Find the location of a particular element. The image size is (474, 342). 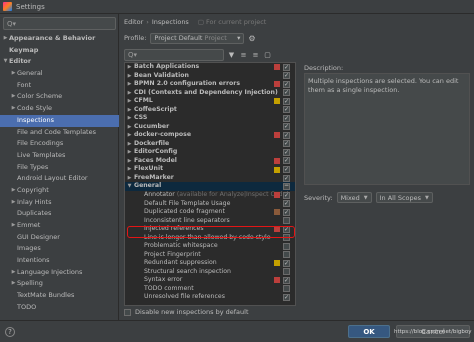

sidebar-item: Font is located at coordinates (59, 86).